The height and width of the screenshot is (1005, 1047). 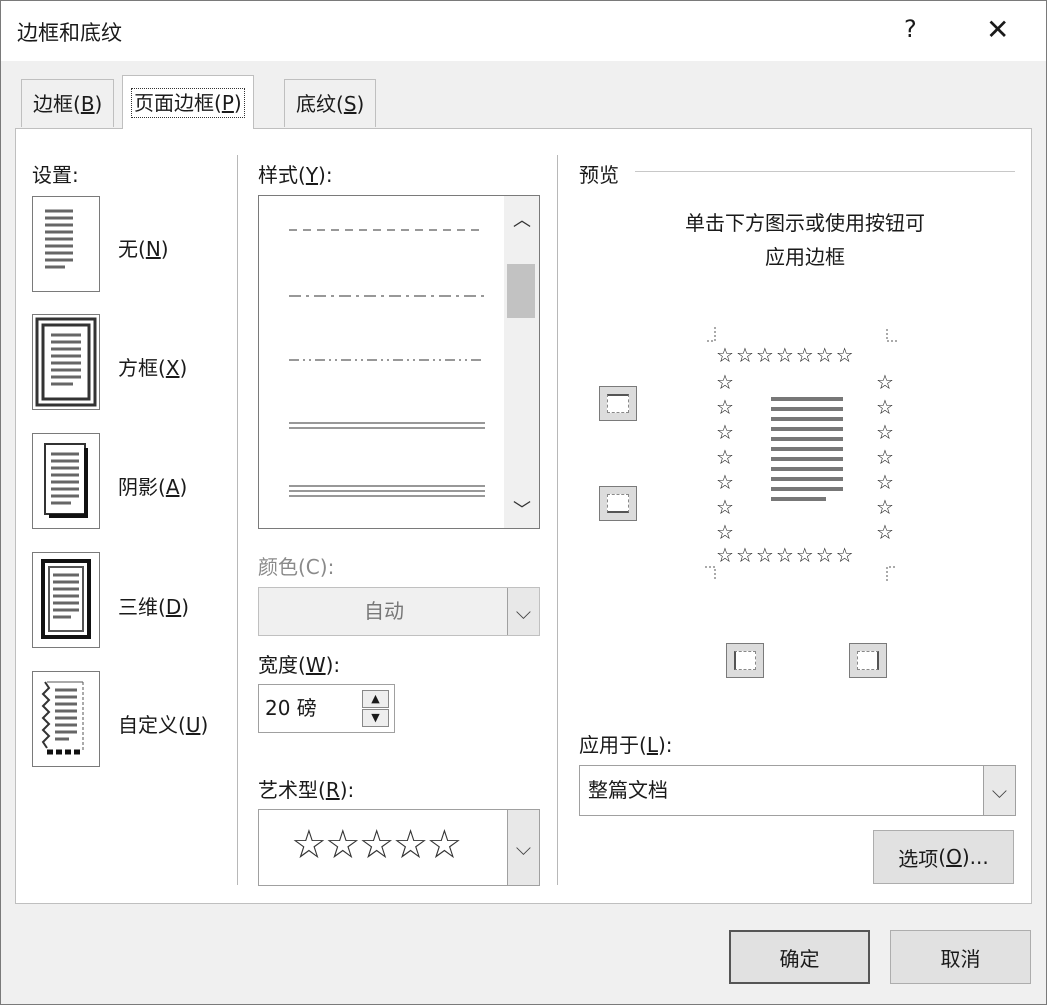 I want to click on tab-borders: 边框(B), so click(x=68, y=103).